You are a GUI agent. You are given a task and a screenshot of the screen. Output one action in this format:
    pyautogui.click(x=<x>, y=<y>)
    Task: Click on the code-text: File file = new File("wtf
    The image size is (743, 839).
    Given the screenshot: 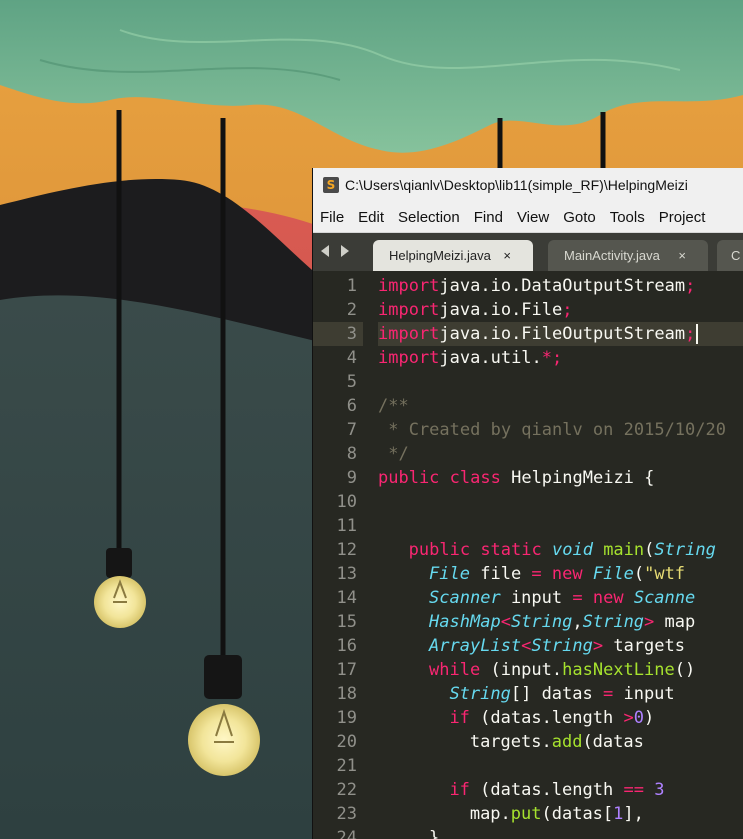 What is the action you would take?
    pyautogui.click(x=560, y=574)
    